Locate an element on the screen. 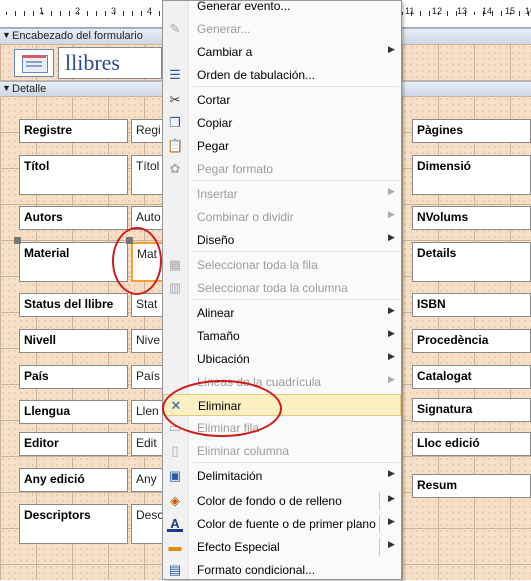 The height and width of the screenshot is (581, 531). section-detail-label: Detalle is located at coordinates (29, 89).